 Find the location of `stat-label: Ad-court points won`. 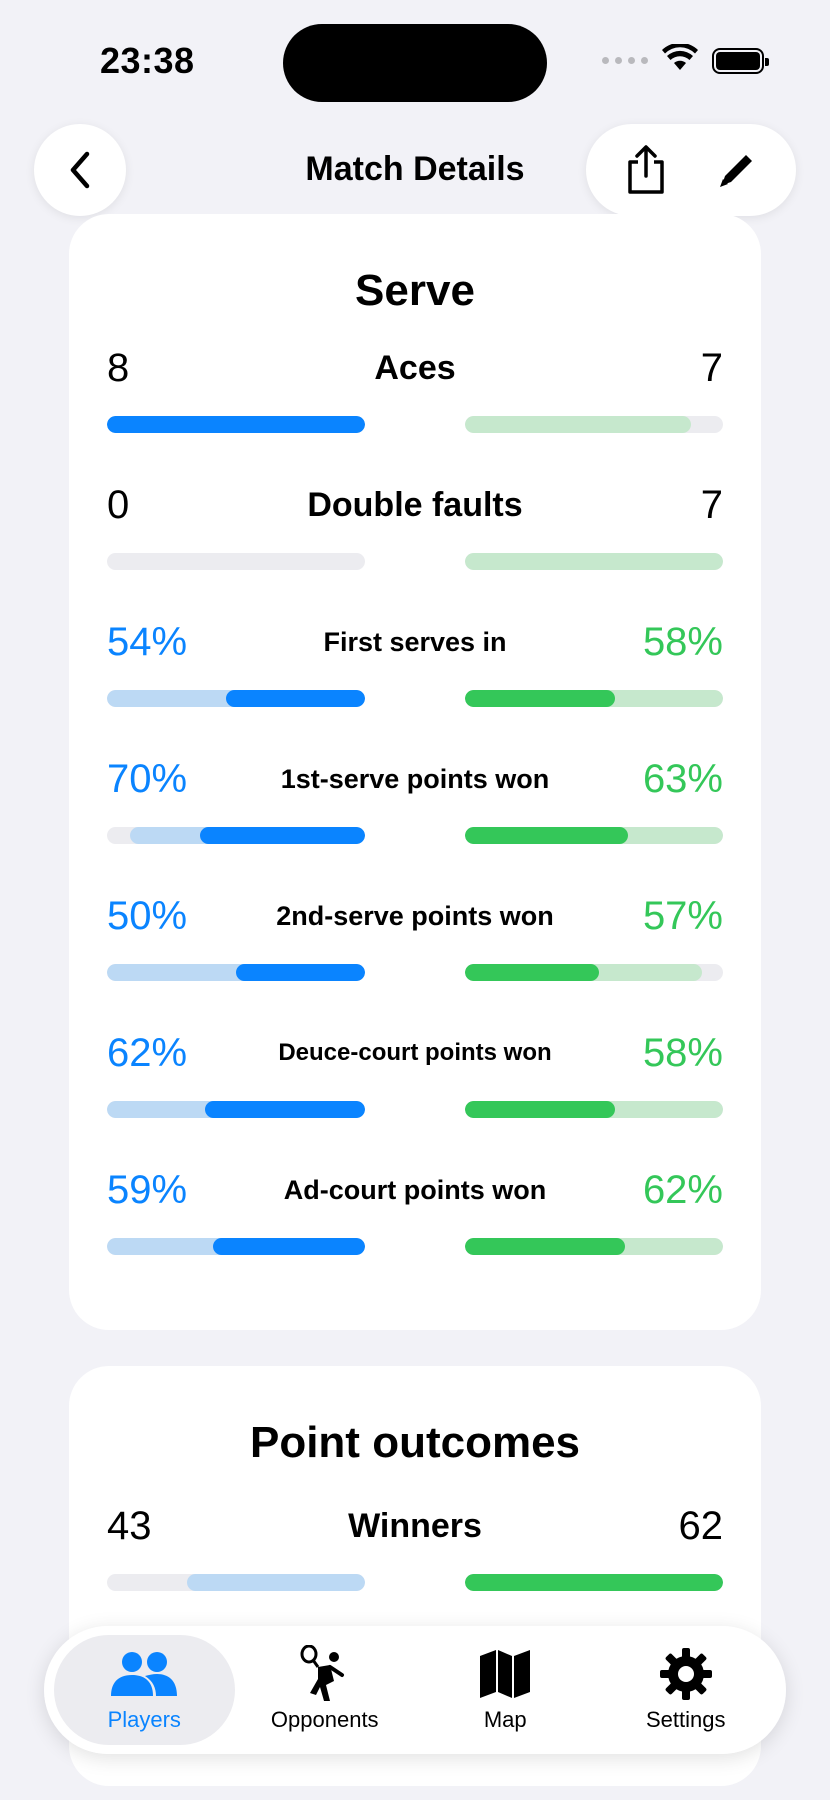

stat-label: Ad-court points won is located at coordinates (415, 1189).